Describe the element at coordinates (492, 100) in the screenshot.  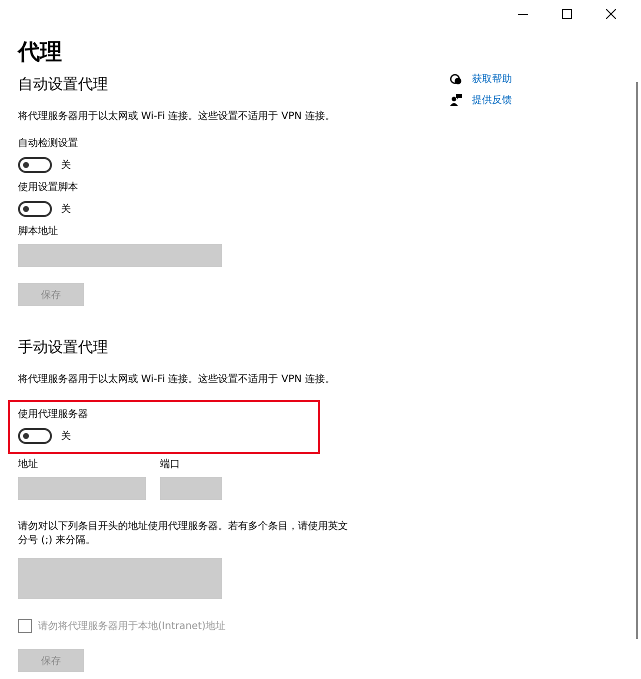
I see `help-link: 提供反馈` at that location.